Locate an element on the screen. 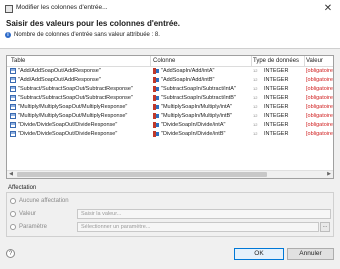 The width and height of the screenshot is (340, 269). title-bar: Modifier les colonnes d'entrée... ✕ is located at coordinates (170, 9).